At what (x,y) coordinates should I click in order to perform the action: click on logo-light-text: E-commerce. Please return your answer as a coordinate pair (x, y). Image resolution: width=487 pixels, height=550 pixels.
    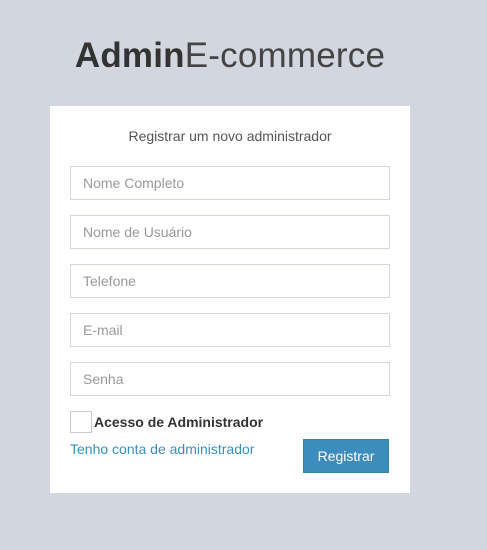
    Looking at the image, I should click on (285, 55).